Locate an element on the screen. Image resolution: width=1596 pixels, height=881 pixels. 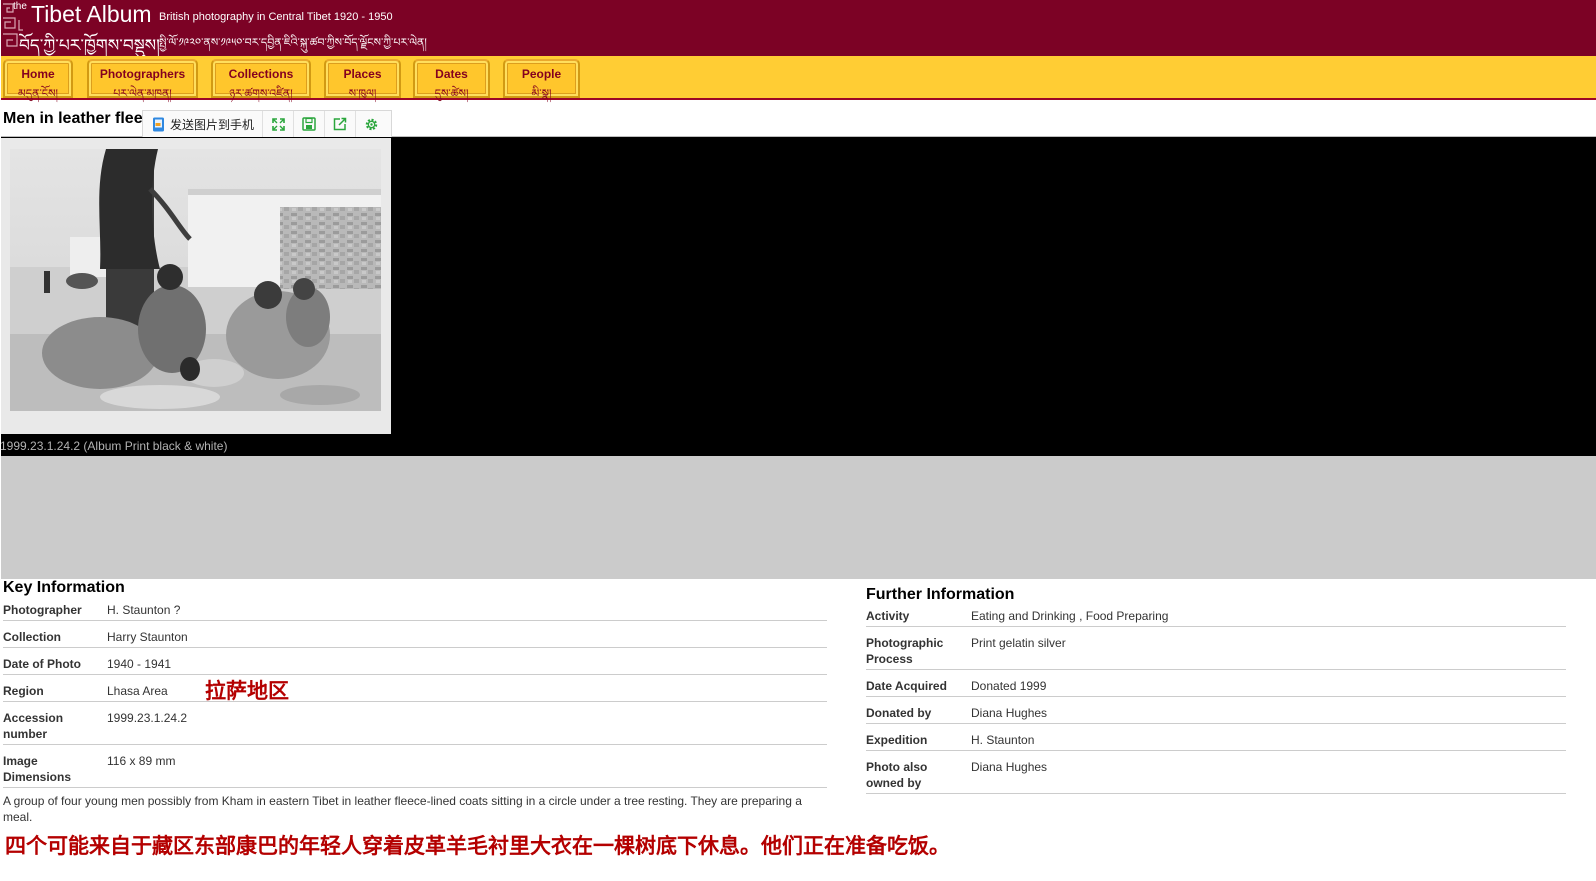
send-to-phone-label: 发送图片到手机 is located at coordinates (212, 124).